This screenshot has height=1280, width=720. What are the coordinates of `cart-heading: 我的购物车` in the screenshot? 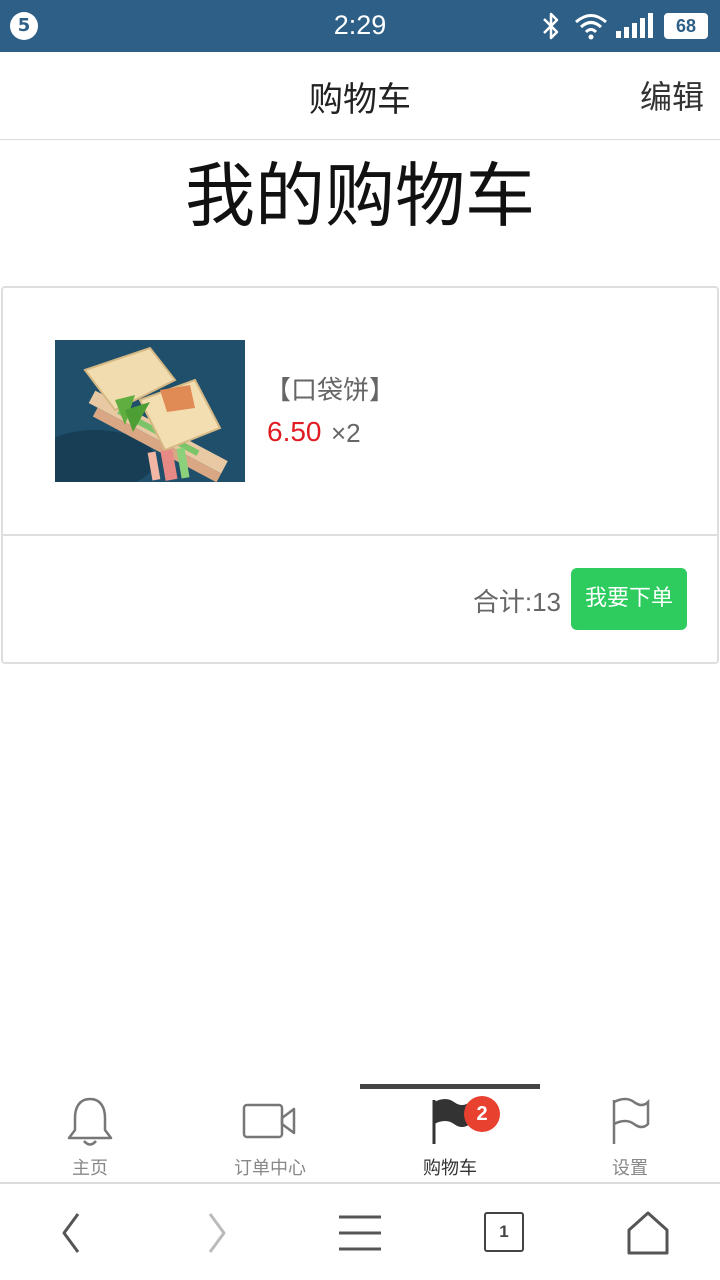 It's located at (360, 196).